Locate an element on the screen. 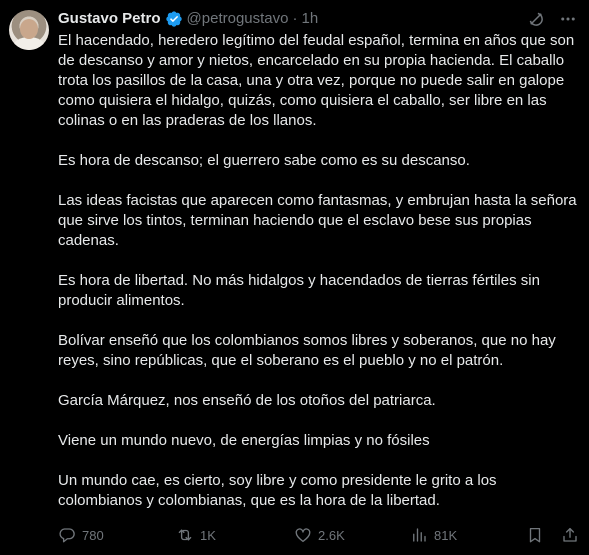 The height and width of the screenshot is (555, 589). repost-icon is located at coordinates (188, 535).